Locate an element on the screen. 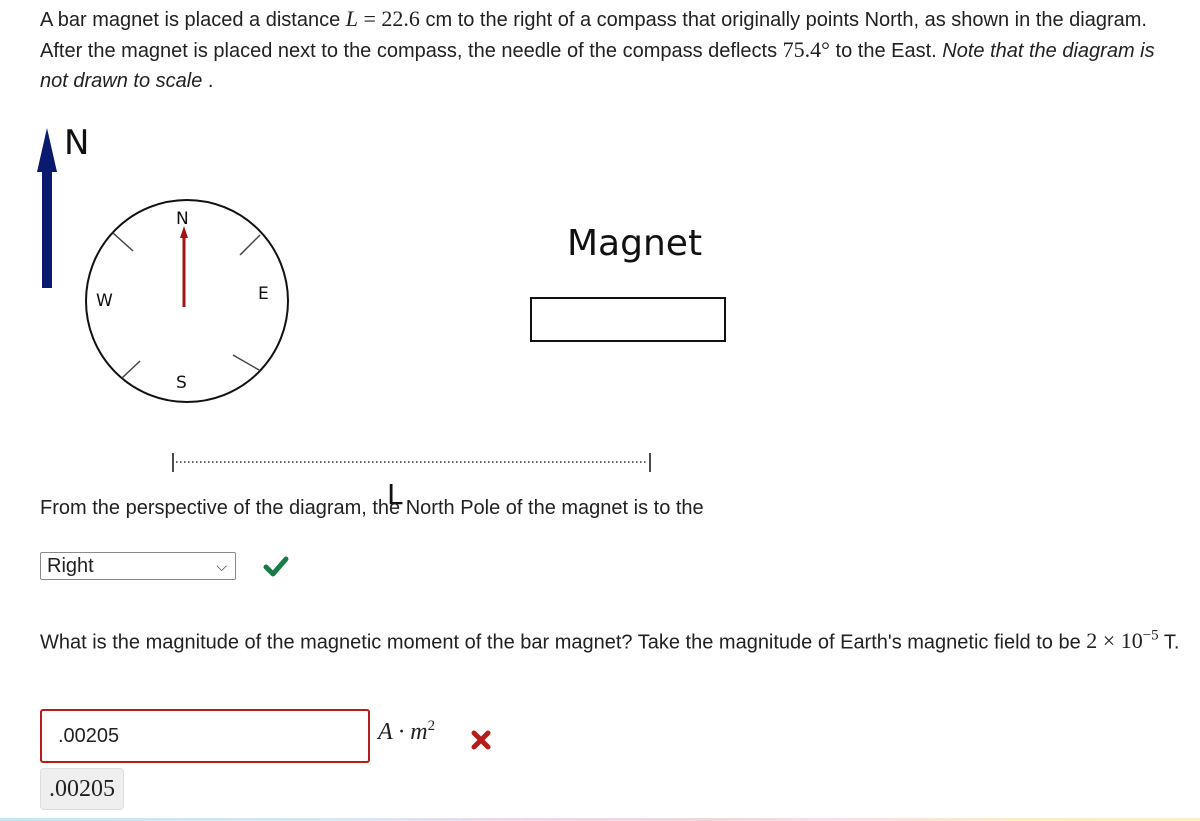  deflection-angle: 75.4° is located at coordinates (806, 49).